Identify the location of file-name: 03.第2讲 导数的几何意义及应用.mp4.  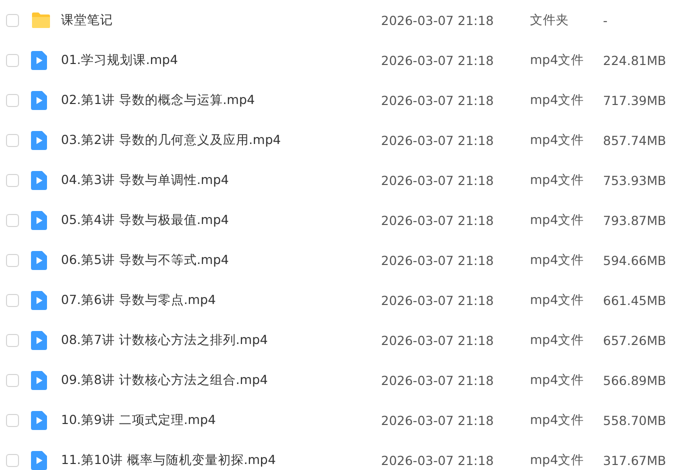
(221, 140).